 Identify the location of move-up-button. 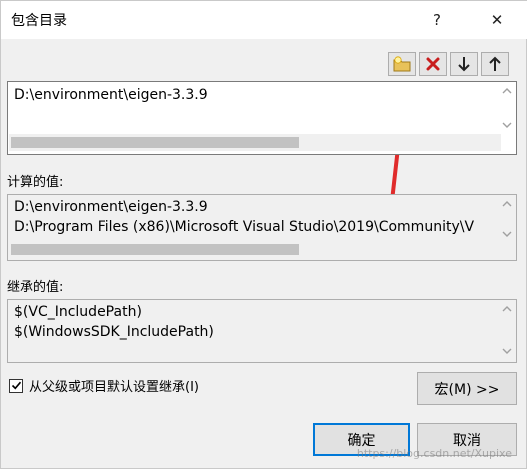
(495, 64).